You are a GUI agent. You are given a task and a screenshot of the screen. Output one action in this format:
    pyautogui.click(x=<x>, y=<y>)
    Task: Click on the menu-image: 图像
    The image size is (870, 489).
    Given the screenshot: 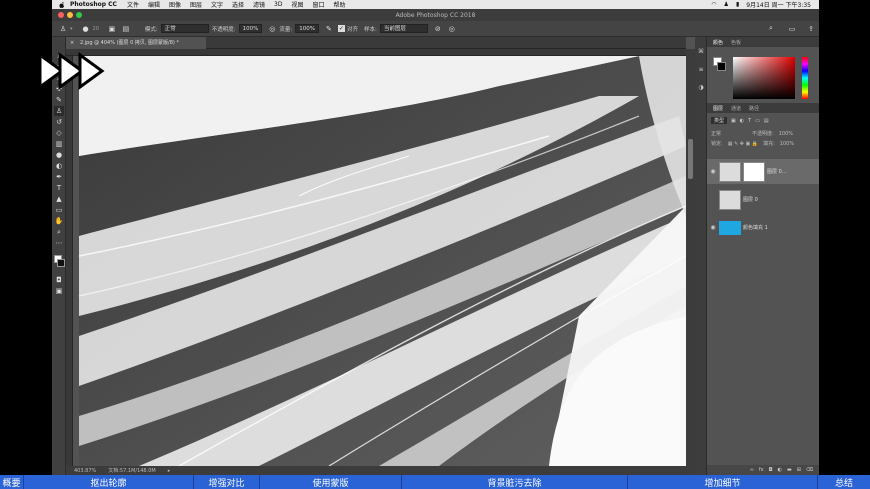 What is the action you would take?
    pyautogui.click(x=175, y=4)
    